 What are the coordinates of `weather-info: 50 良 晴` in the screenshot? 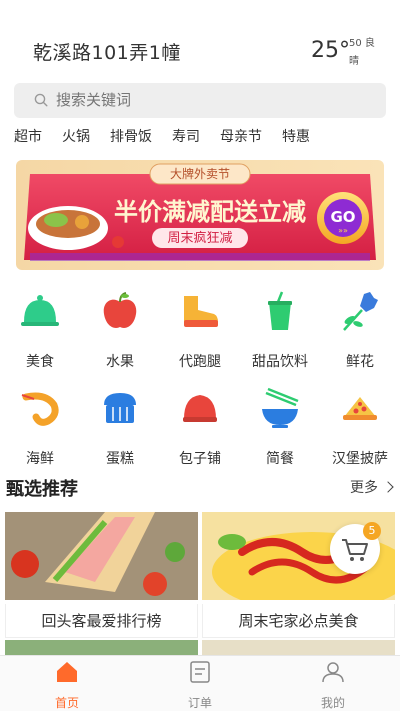 It's located at (362, 53).